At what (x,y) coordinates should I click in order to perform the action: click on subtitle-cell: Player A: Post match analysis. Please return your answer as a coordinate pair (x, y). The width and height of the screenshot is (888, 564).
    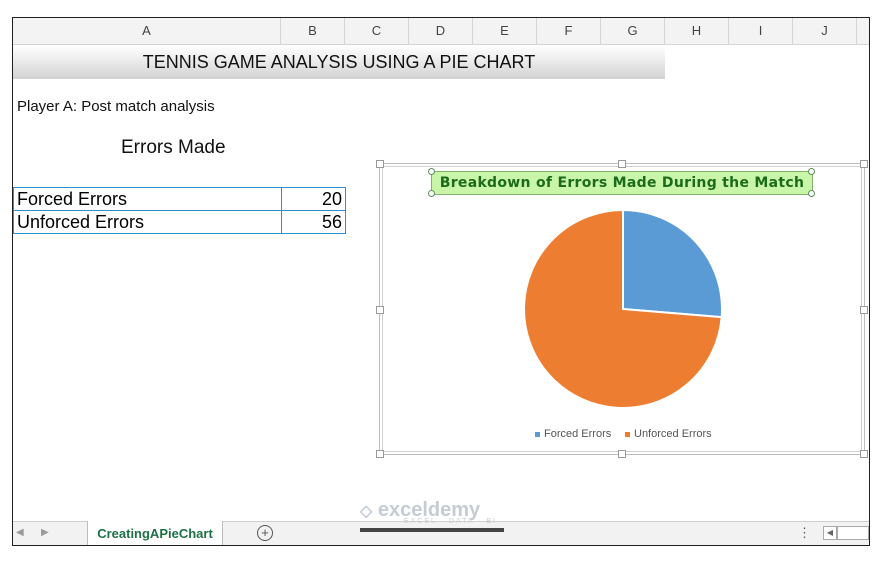
    Looking at the image, I should click on (116, 106).